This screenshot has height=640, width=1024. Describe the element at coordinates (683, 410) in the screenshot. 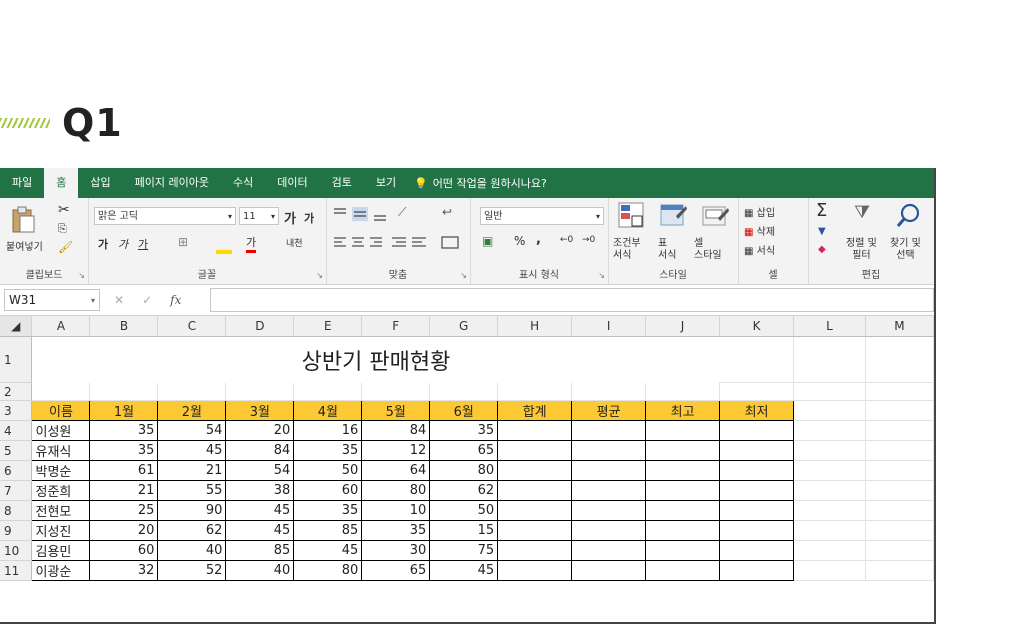

I see `table-header-cell: 최고` at that location.